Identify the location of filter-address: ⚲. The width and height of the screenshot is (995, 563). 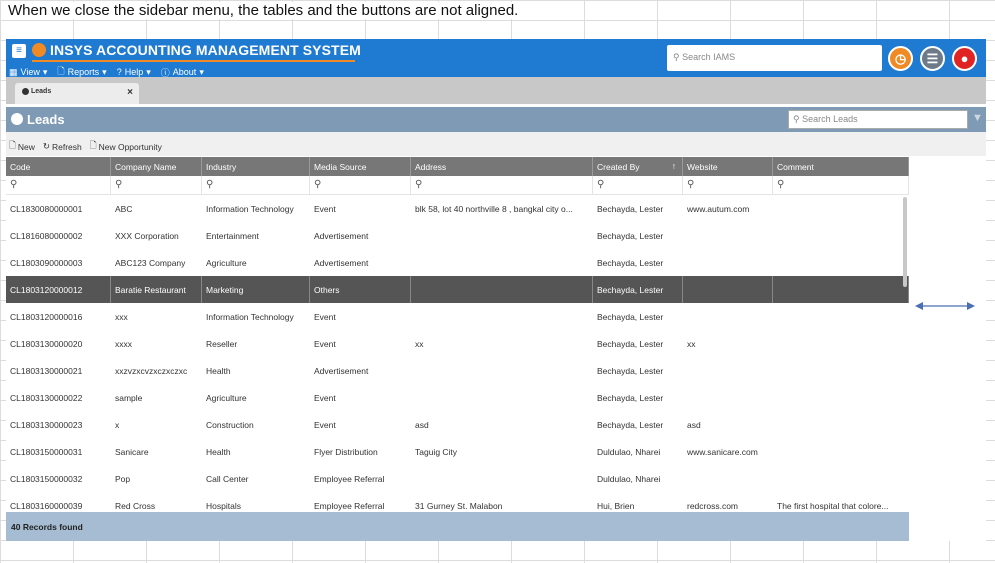
(502, 185).